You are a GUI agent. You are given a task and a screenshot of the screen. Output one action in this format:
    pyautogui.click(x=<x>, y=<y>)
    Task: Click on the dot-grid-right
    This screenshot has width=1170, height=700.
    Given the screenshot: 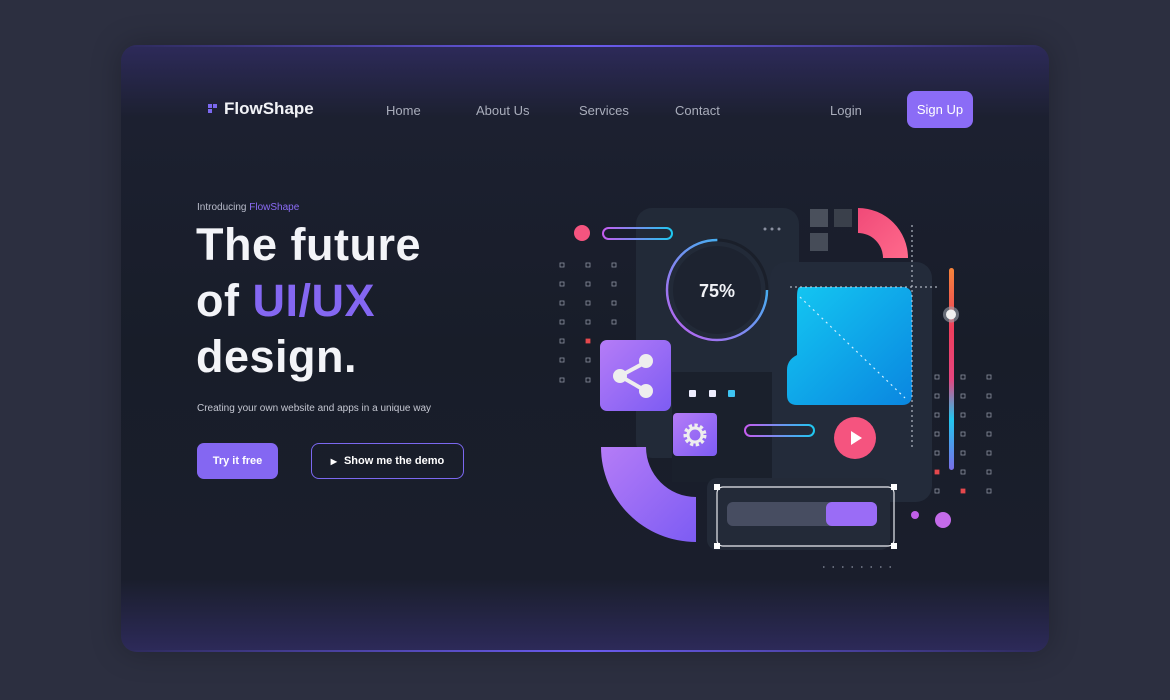 What is the action you would take?
    pyautogui.click(x=963, y=434)
    